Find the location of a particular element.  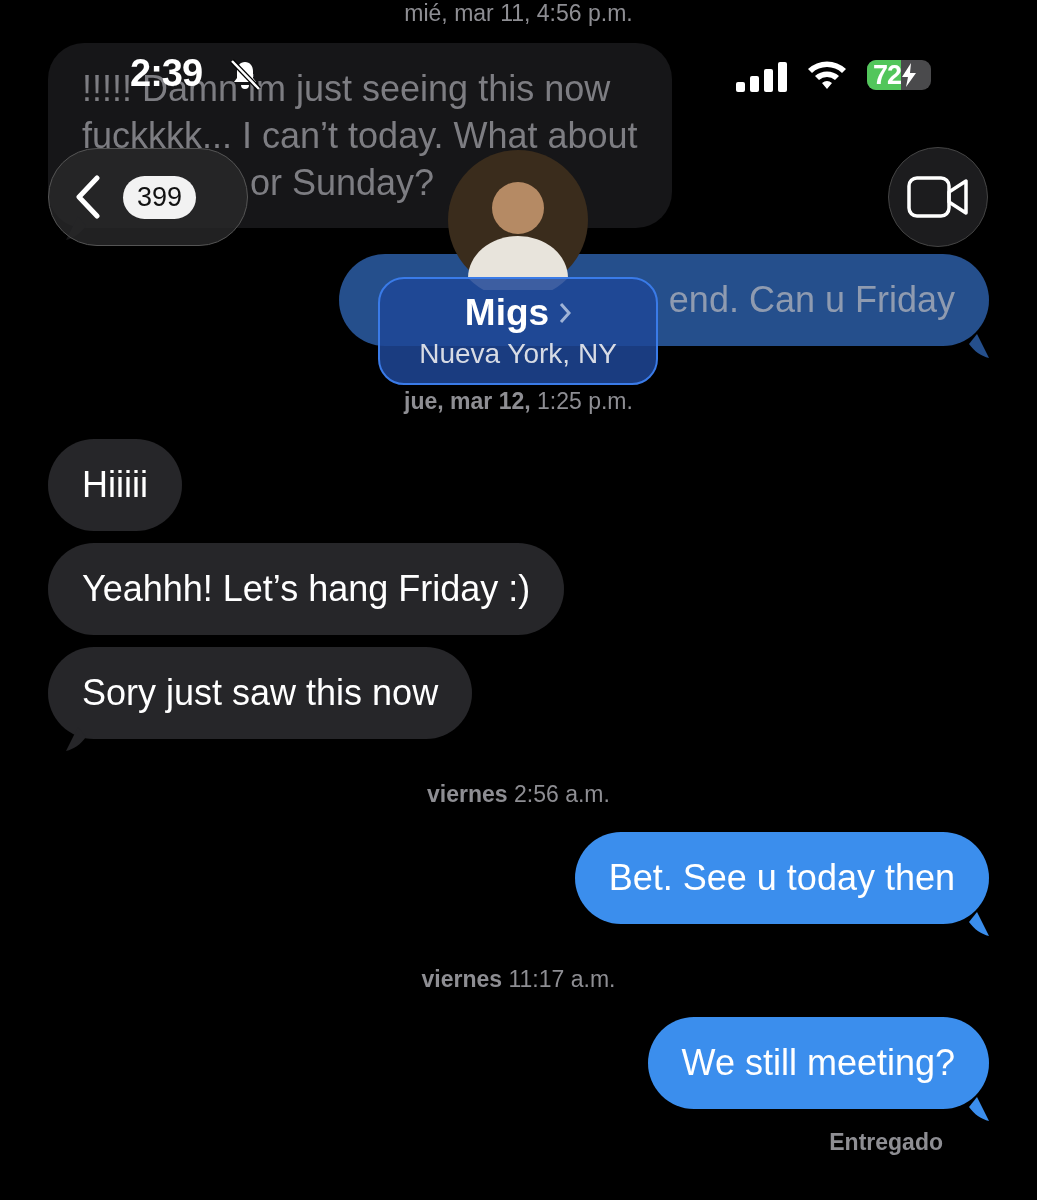

signal-icon is located at coordinates (762, 77).